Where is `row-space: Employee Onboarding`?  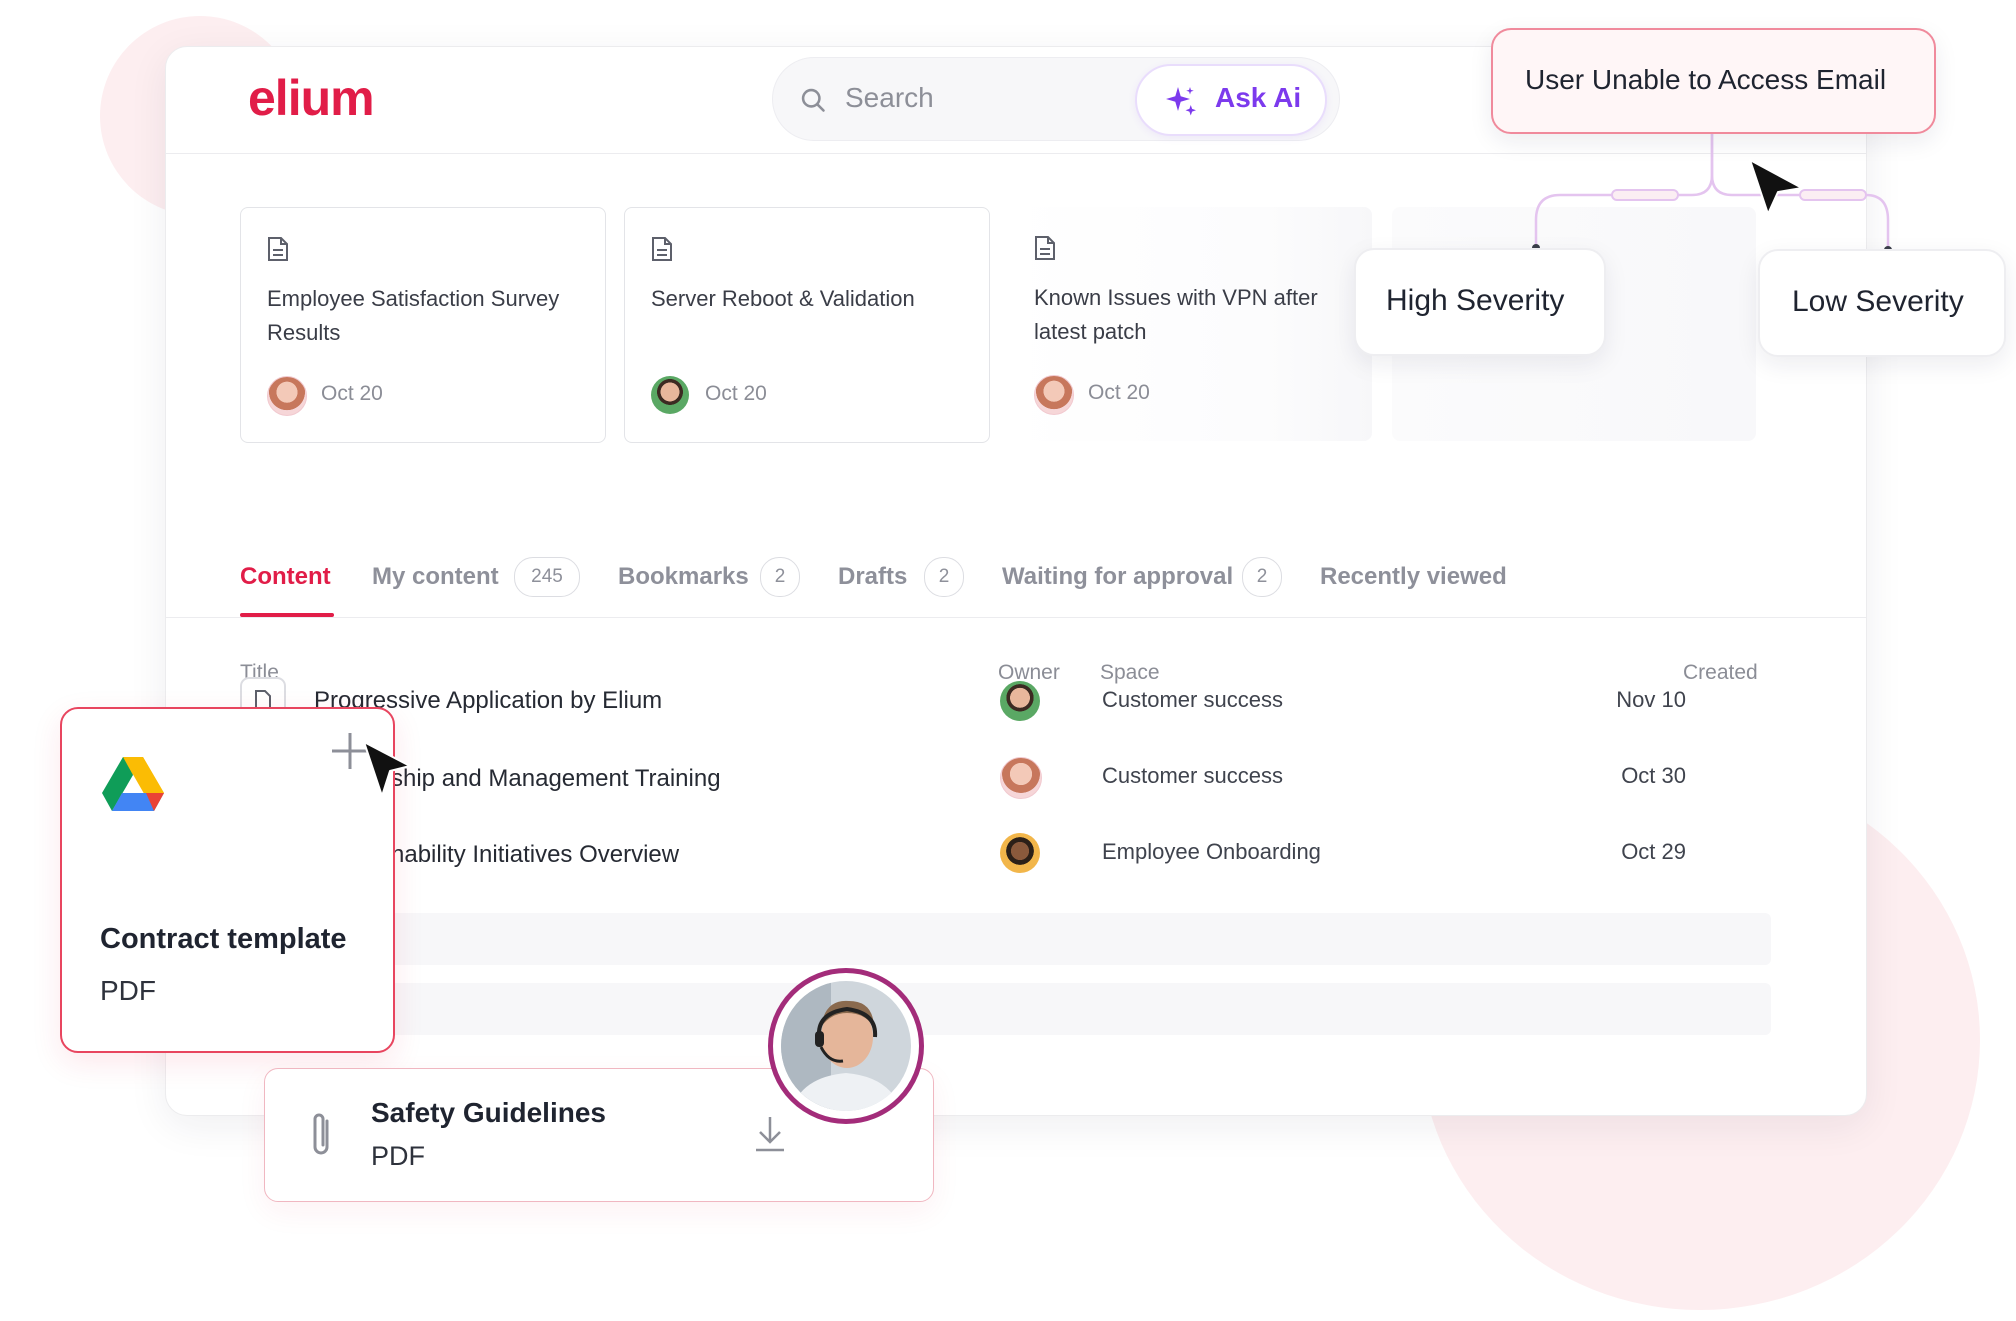 row-space: Employee Onboarding is located at coordinates (1211, 852).